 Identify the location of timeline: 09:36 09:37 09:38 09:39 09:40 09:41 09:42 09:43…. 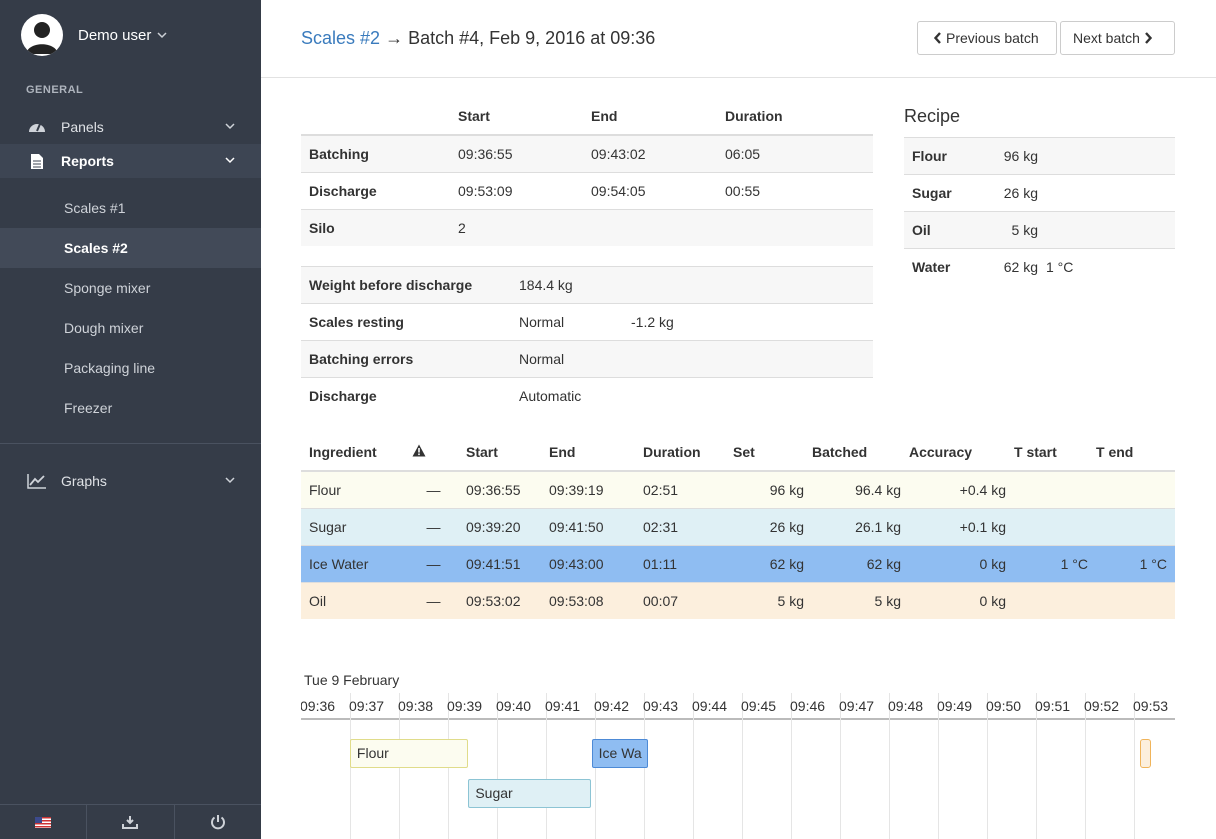
(738, 766).